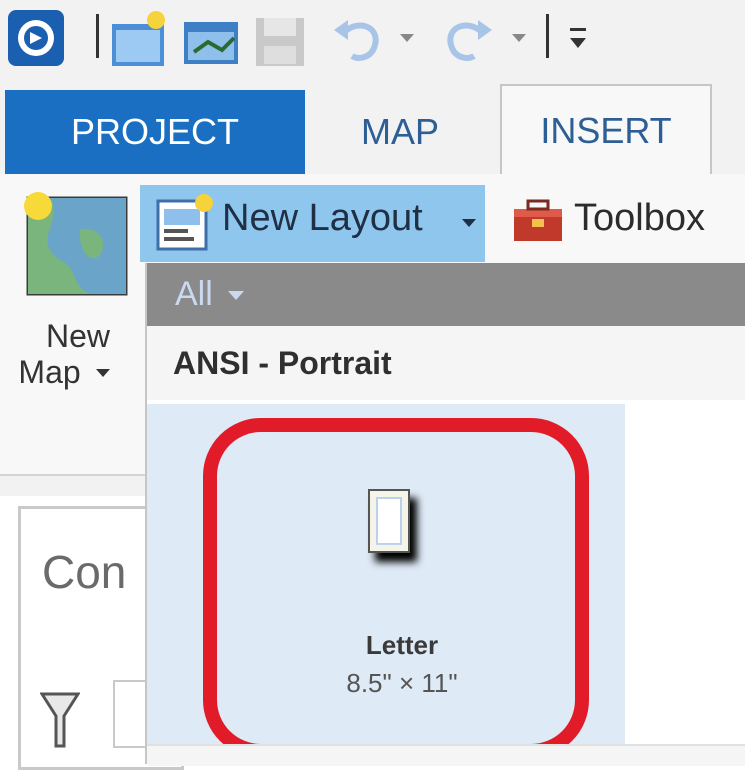  I want to click on new-map-dropdown-icon, so click(102, 373).